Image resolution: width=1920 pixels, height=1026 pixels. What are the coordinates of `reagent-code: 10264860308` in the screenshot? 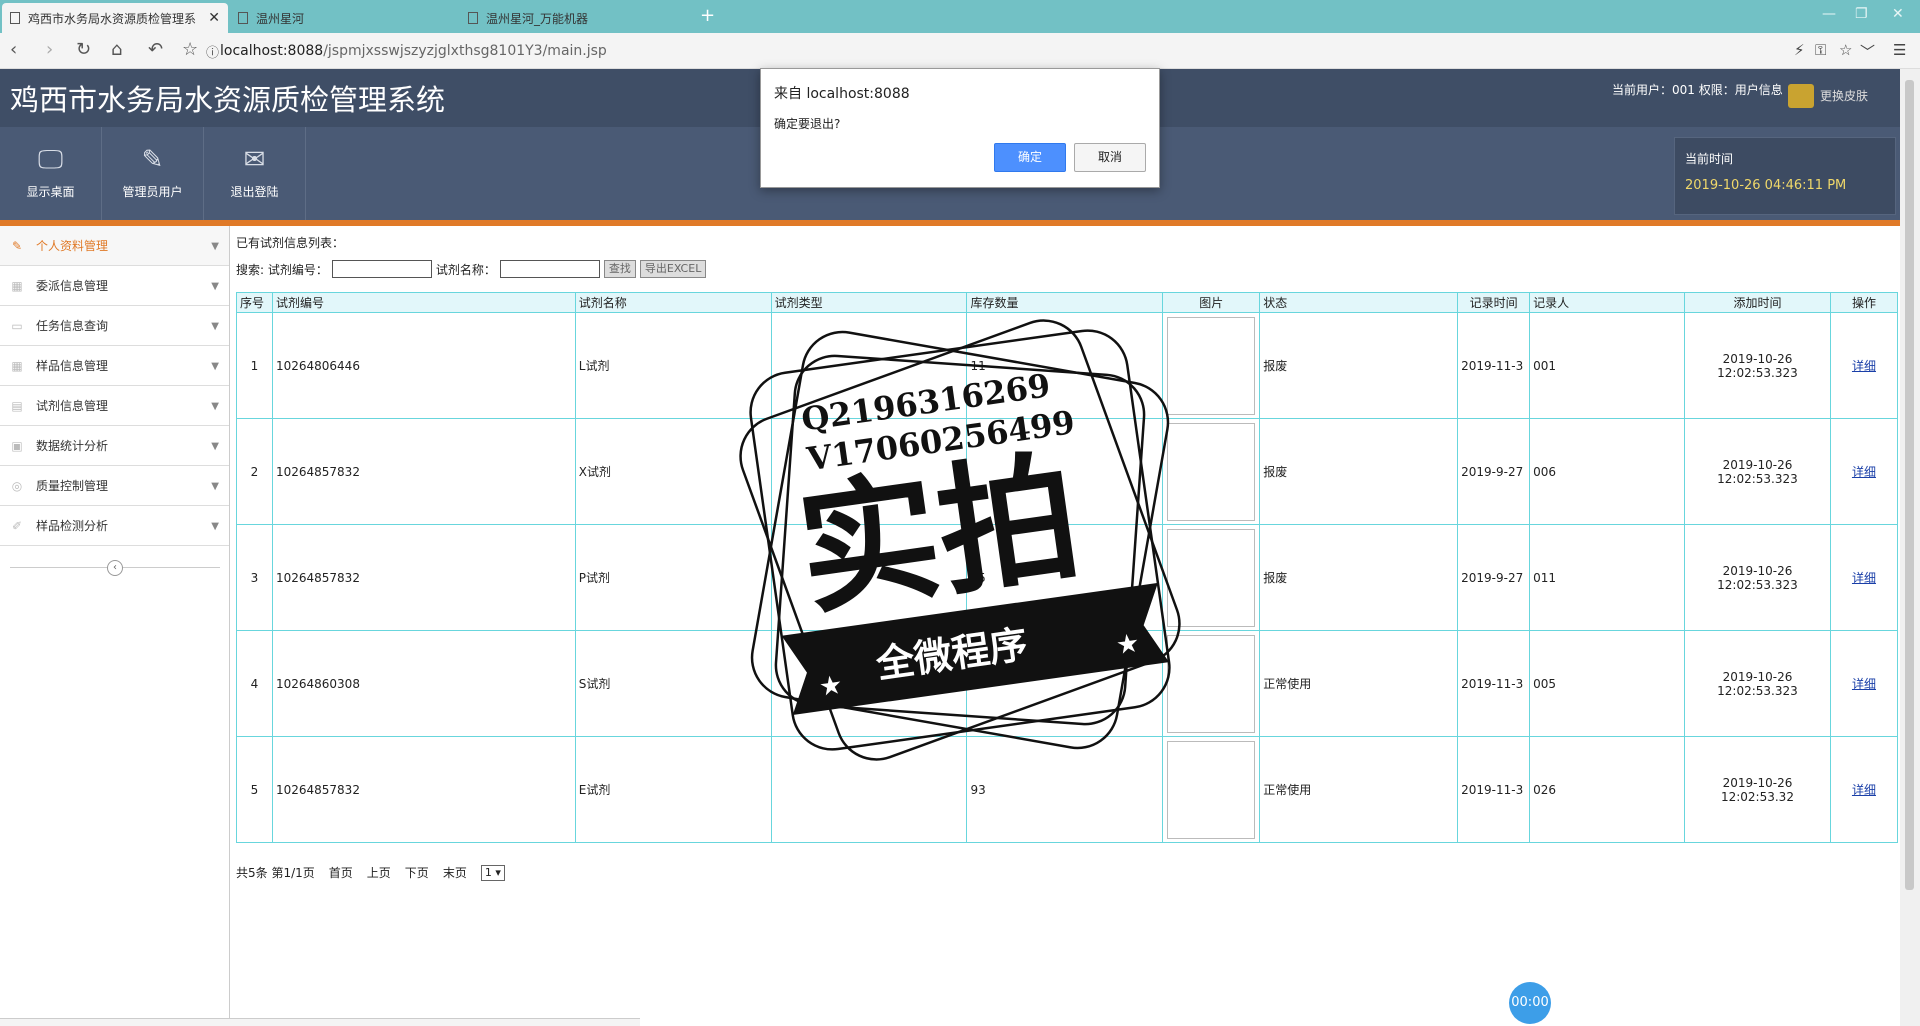 It's located at (423, 683).